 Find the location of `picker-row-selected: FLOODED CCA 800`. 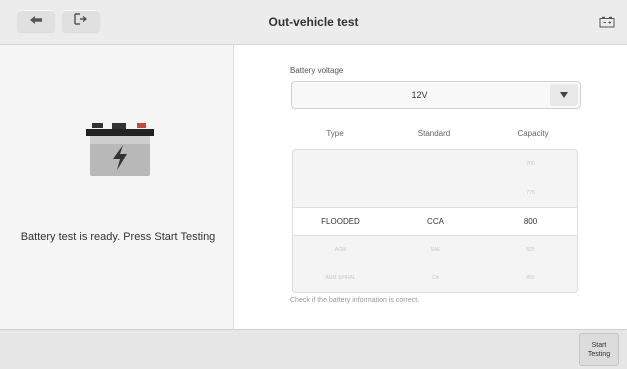

picker-row-selected: FLOODED CCA 800 is located at coordinates (435, 221).